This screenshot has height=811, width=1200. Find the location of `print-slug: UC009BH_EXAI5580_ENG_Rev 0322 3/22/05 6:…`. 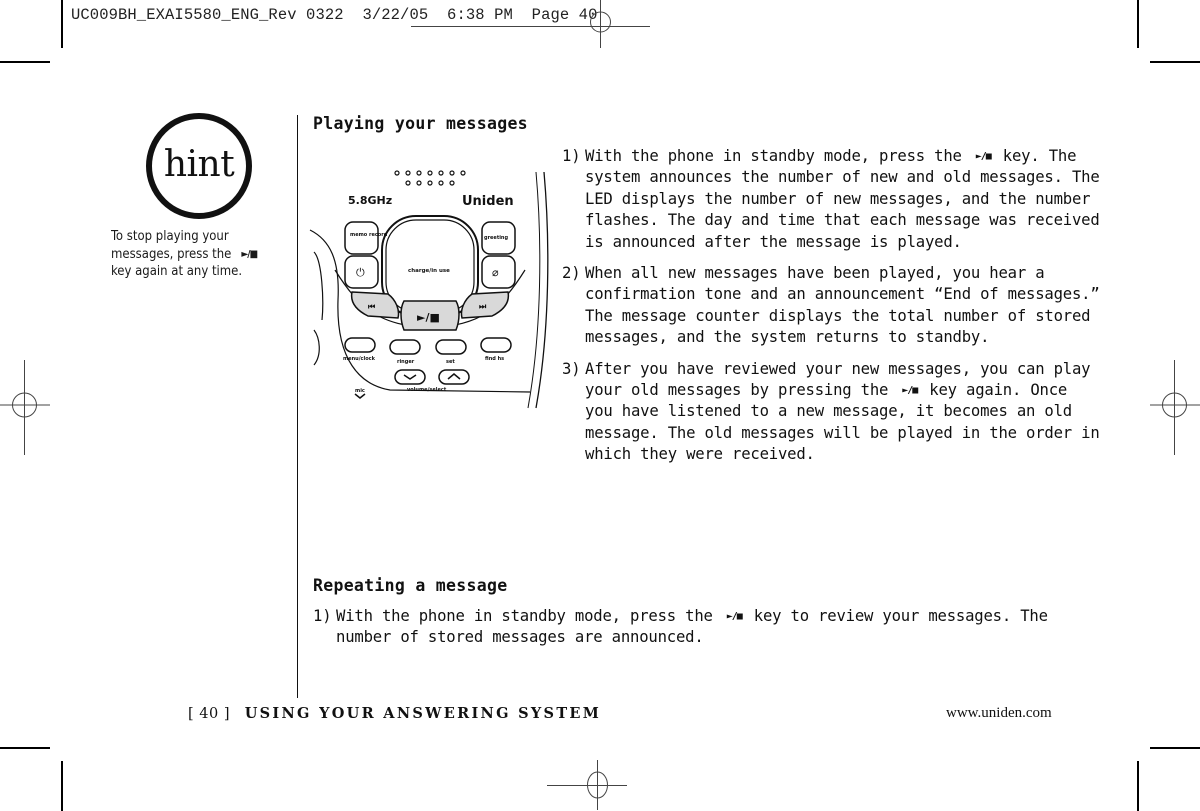

print-slug: UC009BH_EXAI5580_ENG_Rev 0322 3/22/05 6:… is located at coordinates (334, 15).